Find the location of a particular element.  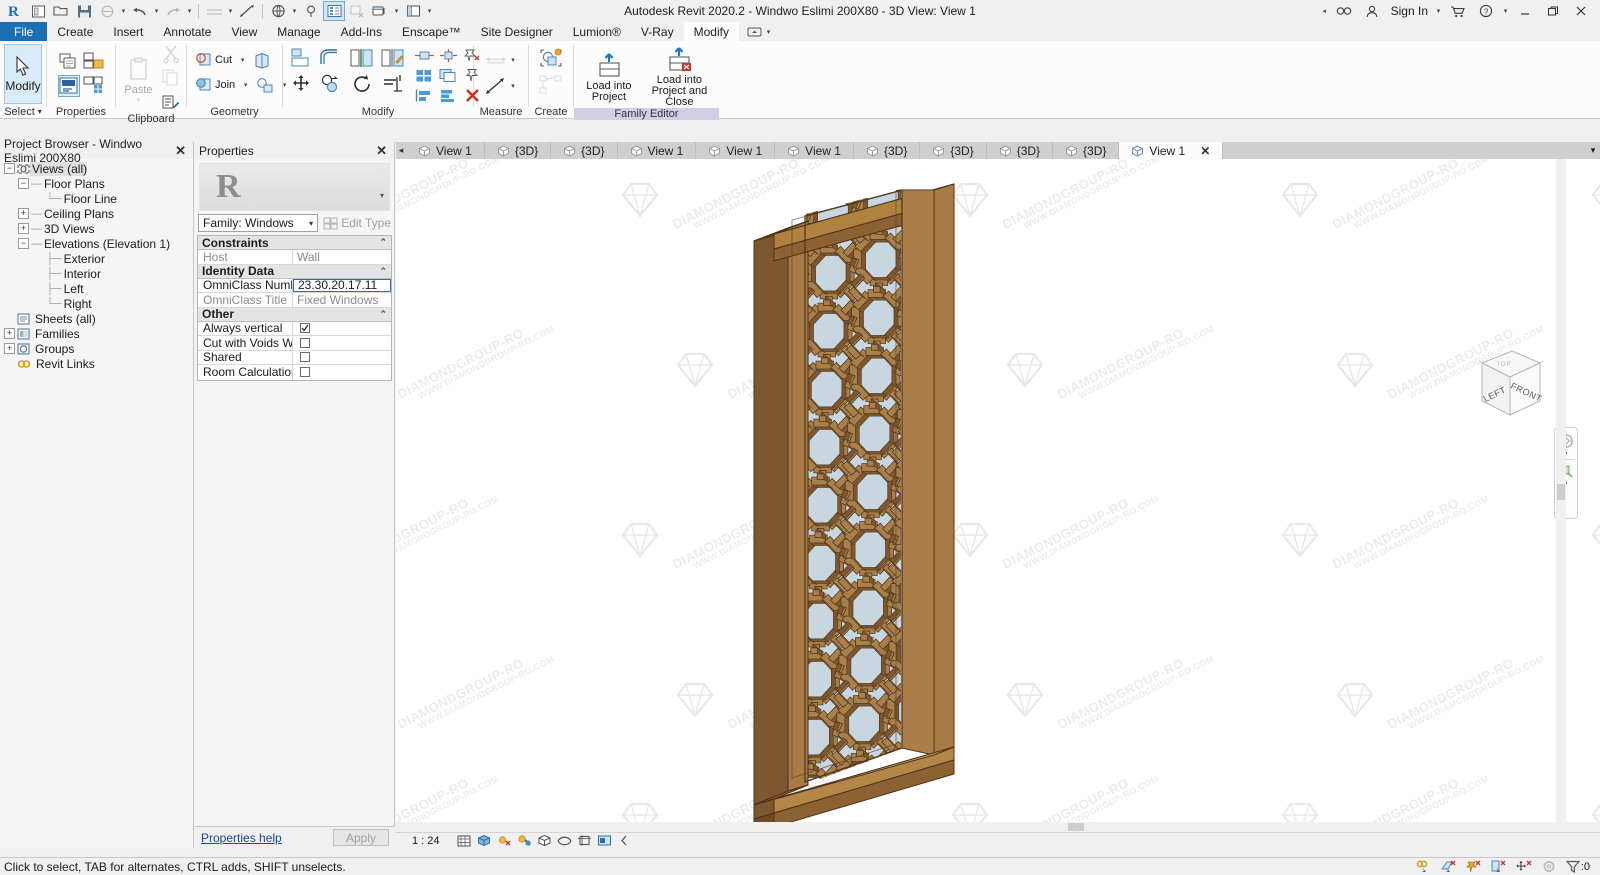

ribbon-display-options: ▾ is located at coordinates (760, 31).